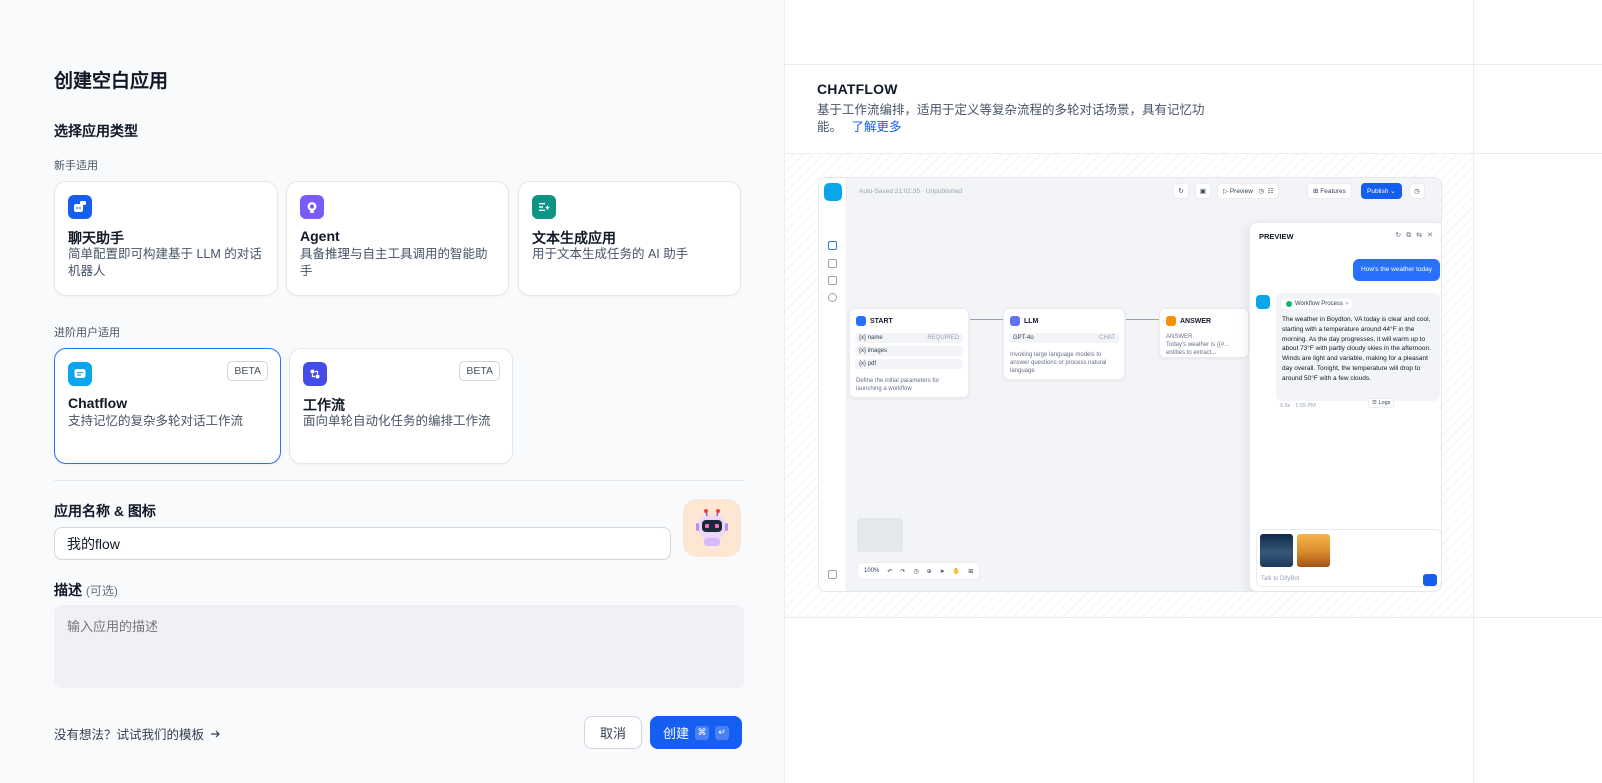  What do you see at coordinates (165, 262) in the screenshot?
I see `card-description: 简单配置即可构建基于 LLM 的对话机器人` at bounding box center [165, 262].